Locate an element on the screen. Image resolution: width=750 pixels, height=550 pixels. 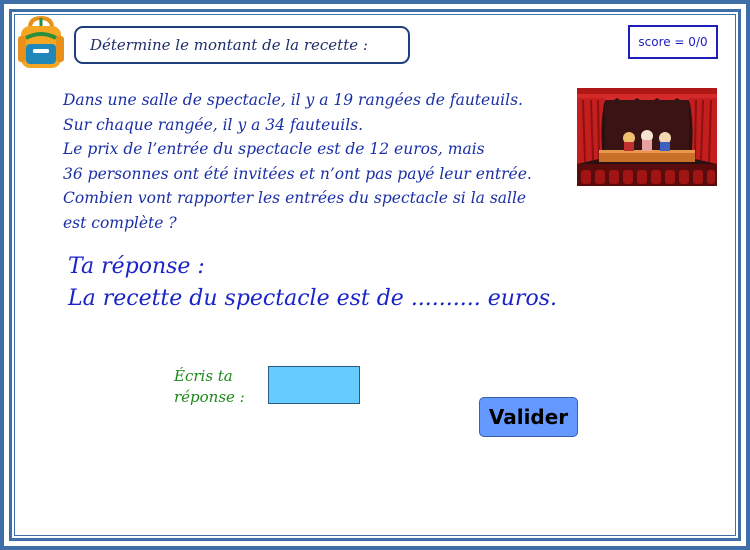
problem-line: est complète ? is located at coordinates (120, 222).